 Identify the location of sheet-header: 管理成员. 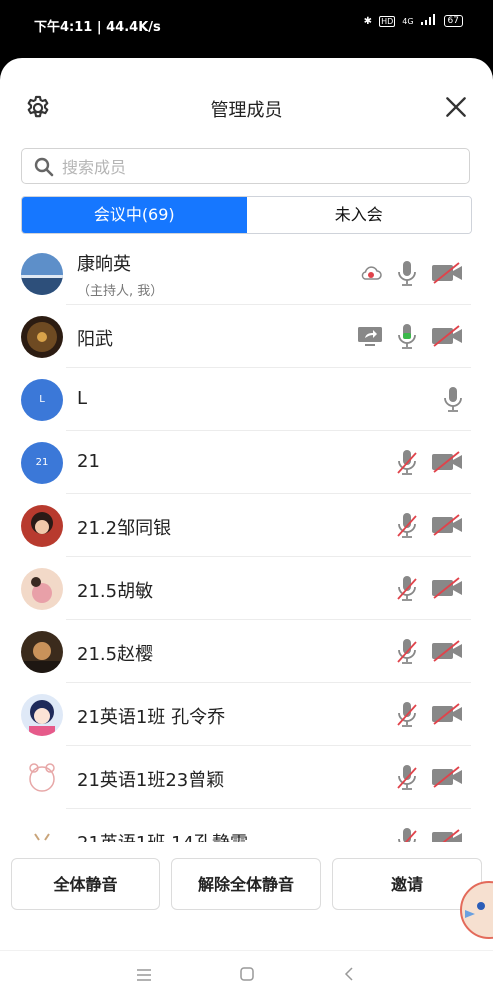
(246, 106).